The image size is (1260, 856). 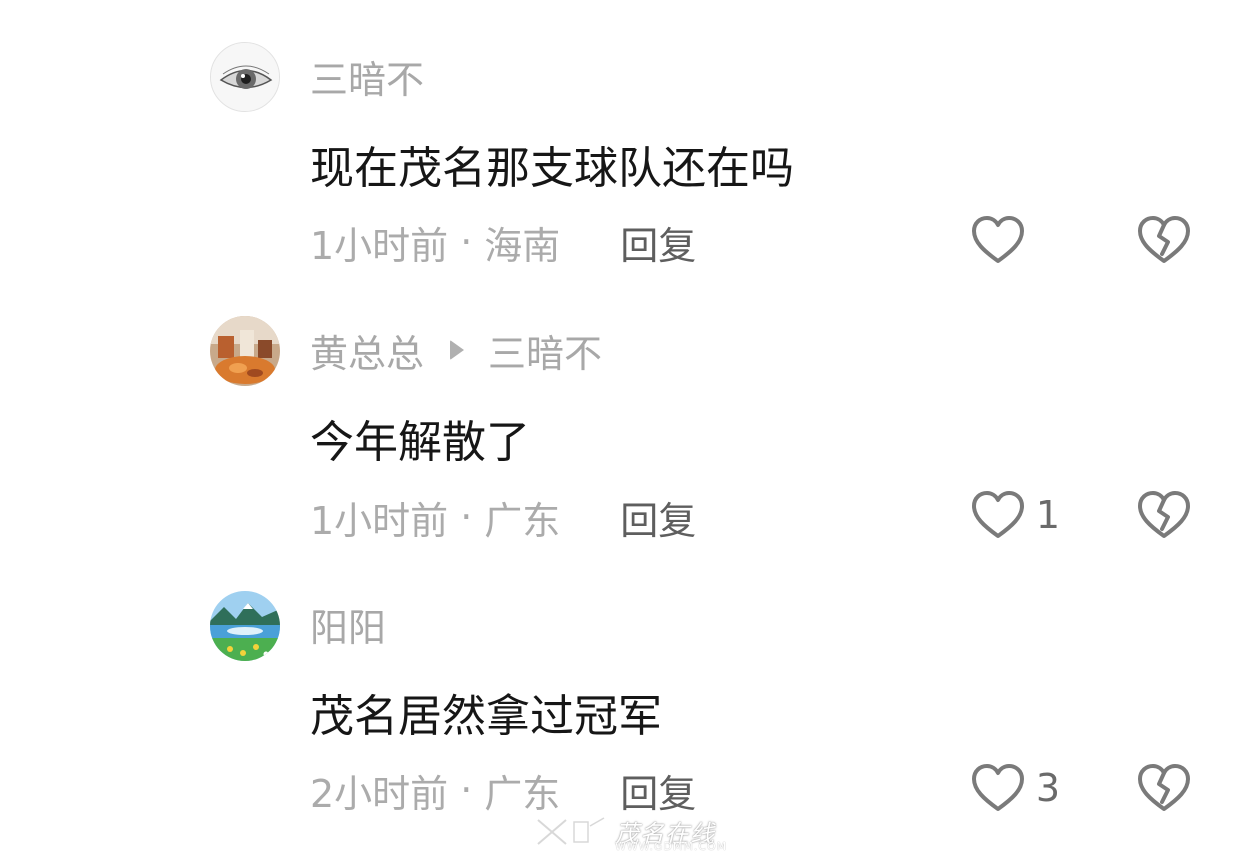 I want to click on username: 三暗不, so click(x=367, y=76).